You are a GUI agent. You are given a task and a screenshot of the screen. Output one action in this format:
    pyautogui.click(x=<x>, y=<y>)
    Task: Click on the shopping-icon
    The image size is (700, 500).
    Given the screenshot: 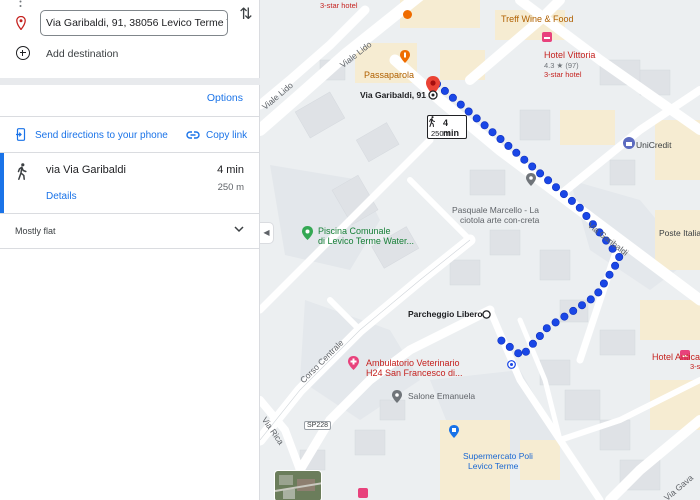 What is the action you would take?
    pyautogui.click(x=454, y=431)
    